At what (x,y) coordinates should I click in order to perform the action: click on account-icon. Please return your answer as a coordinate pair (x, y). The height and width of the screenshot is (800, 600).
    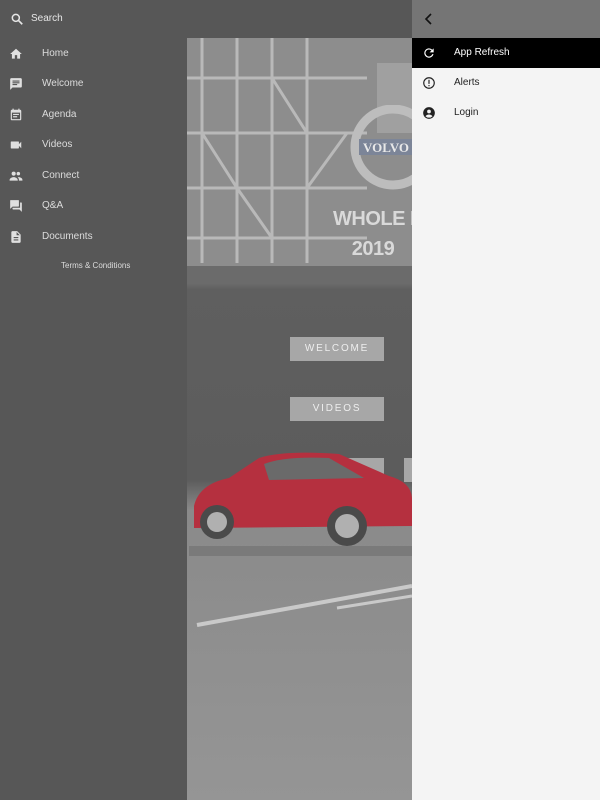
    Looking at the image, I should click on (429, 113).